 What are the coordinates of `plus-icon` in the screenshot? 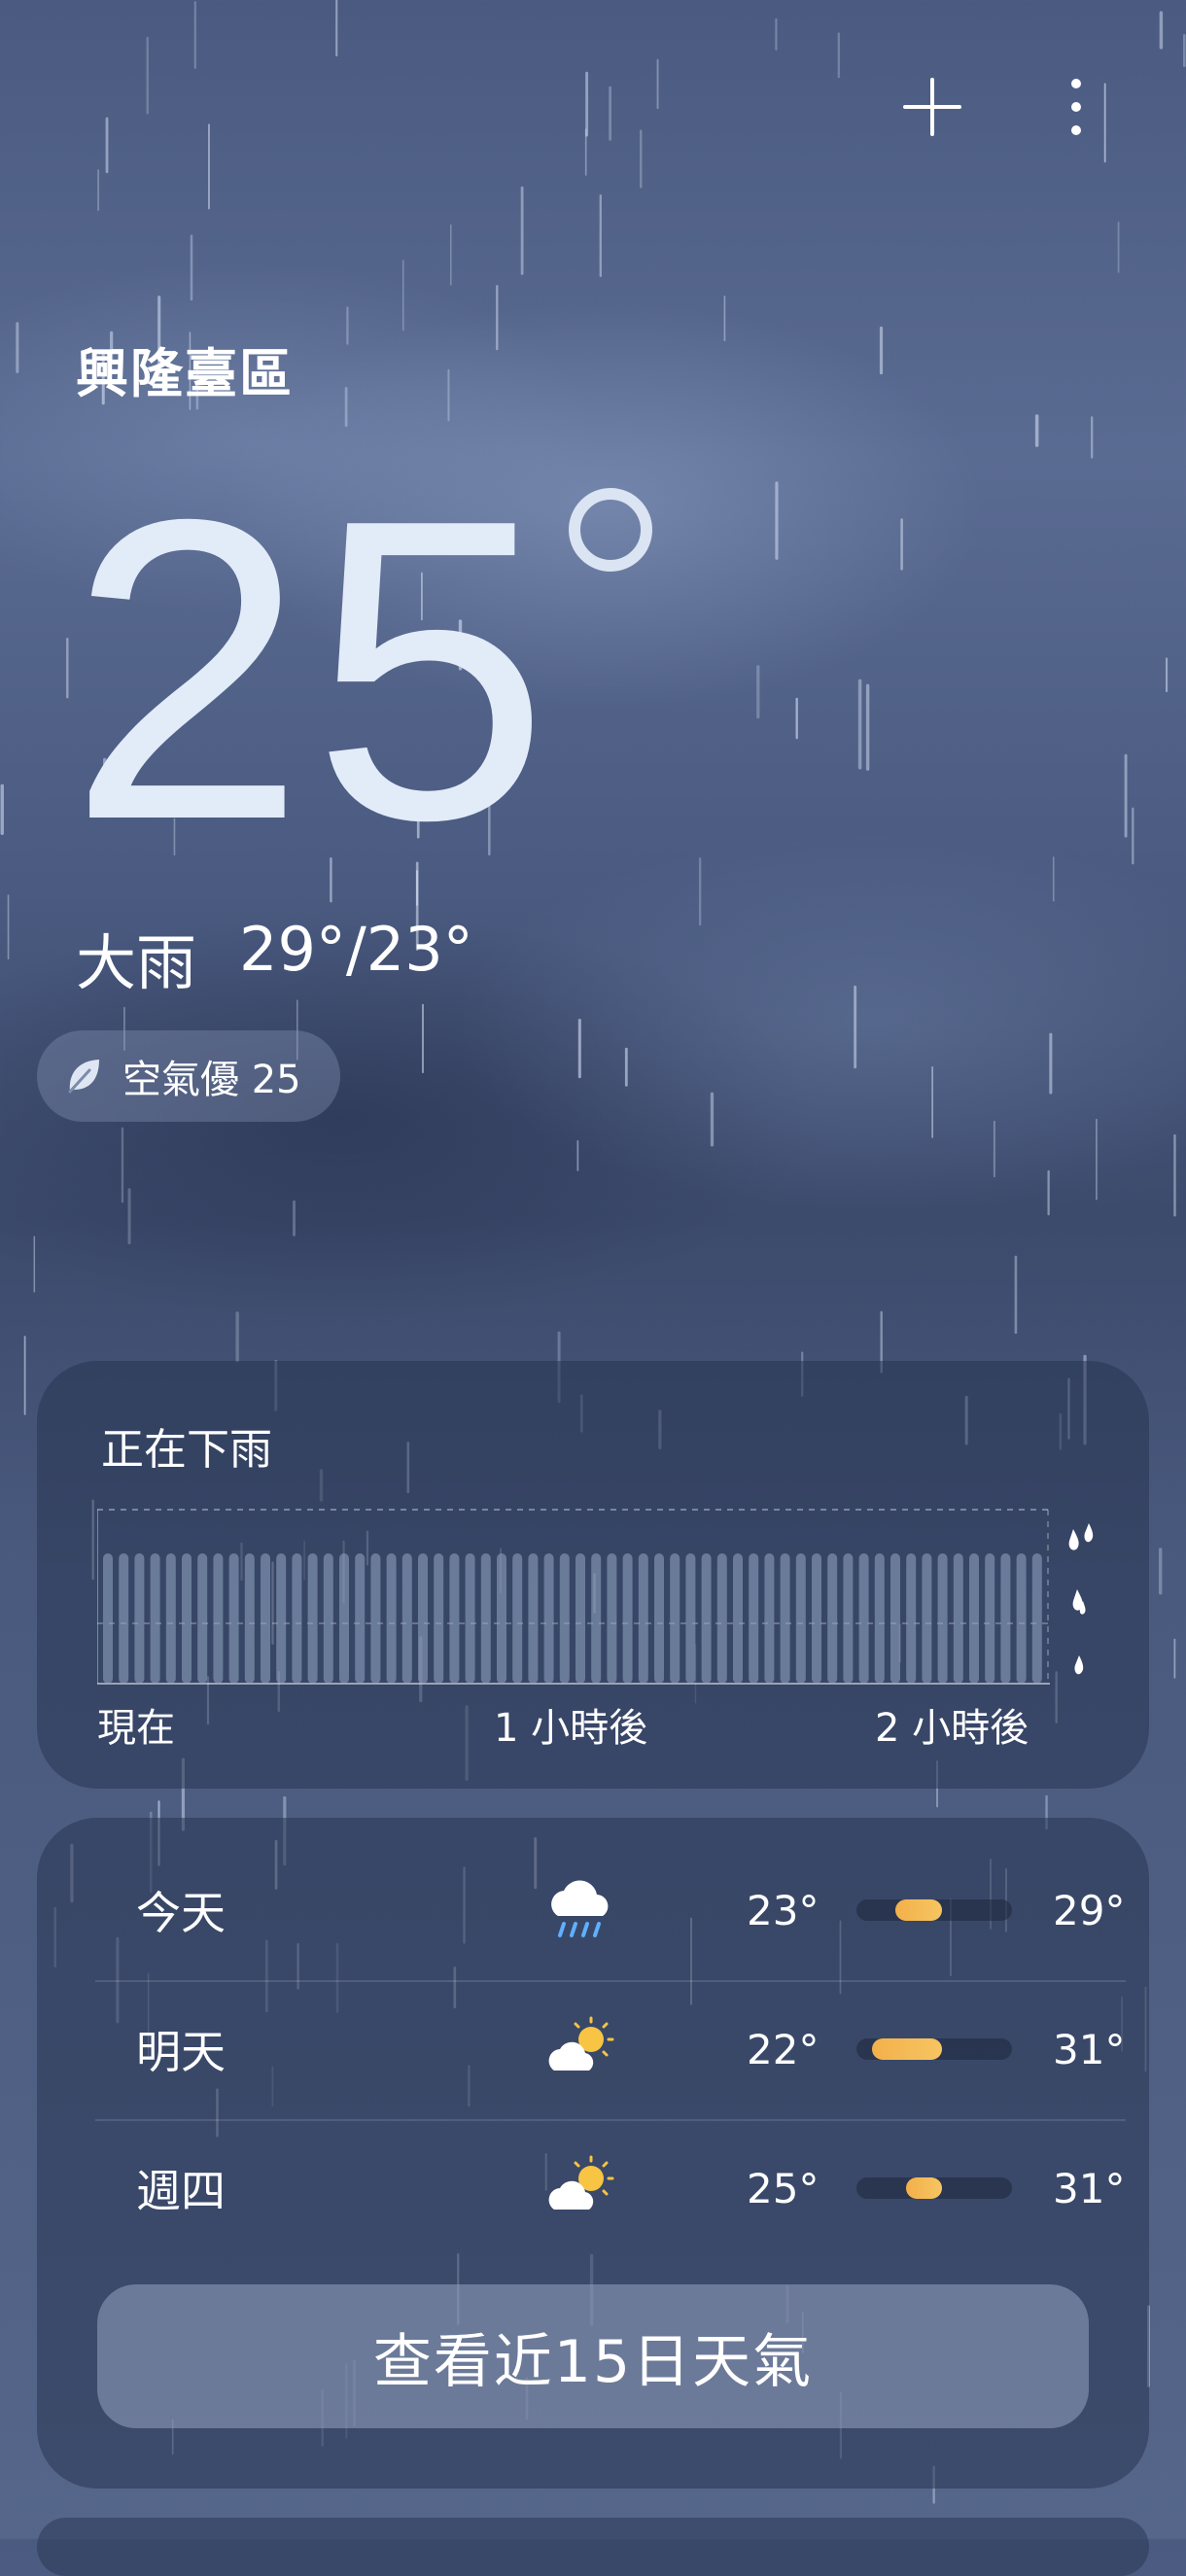 It's located at (932, 107).